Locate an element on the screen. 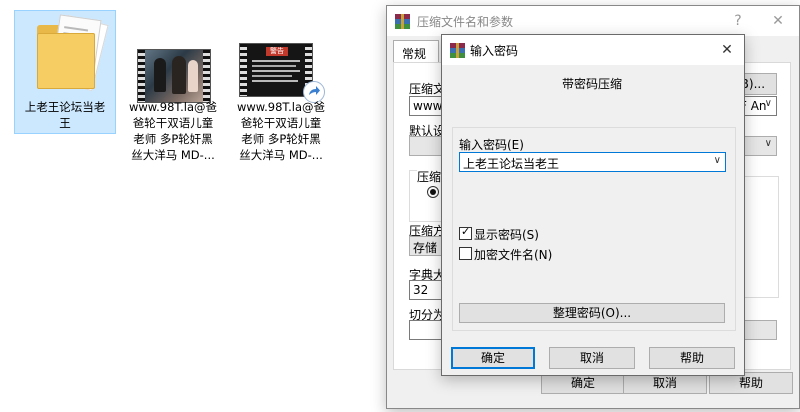 The width and height of the screenshot is (800, 412). video-thumbnail is located at coordinates (174, 76).